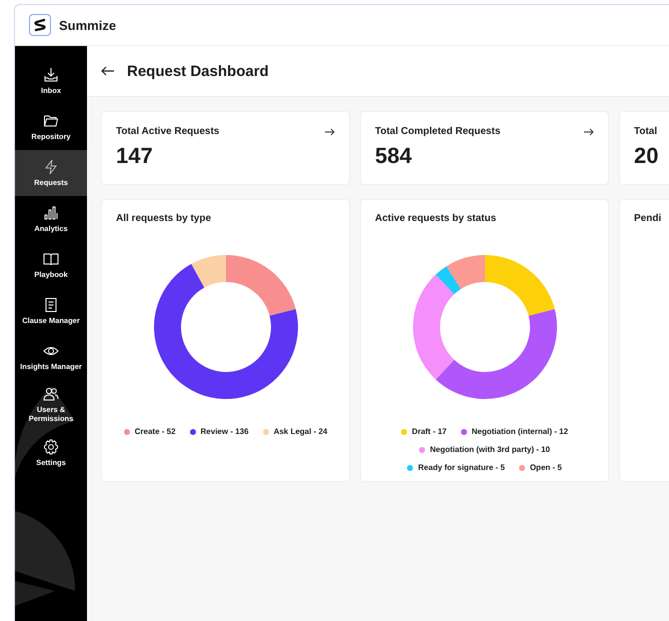 The image size is (669, 621). What do you see at coordinates (164, 218) in the screenshot?
I see `chart-title: All requests by type` at bounding box center [164, 218].